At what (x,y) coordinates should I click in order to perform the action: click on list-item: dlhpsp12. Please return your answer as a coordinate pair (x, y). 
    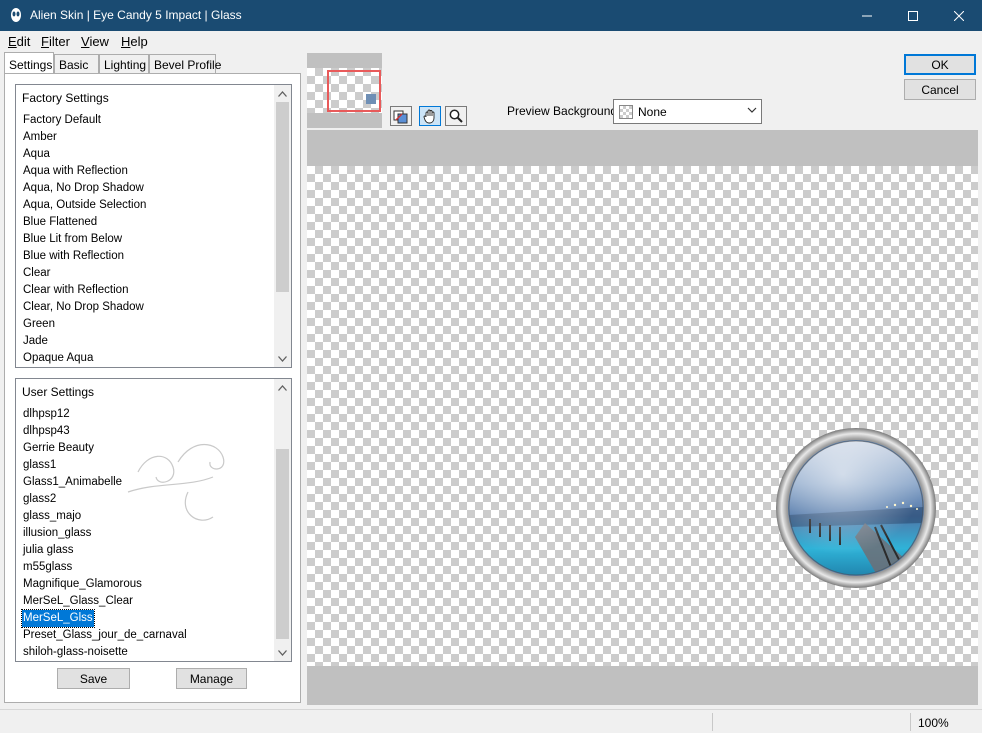
    Looking at the image, I should click on (105, 414).